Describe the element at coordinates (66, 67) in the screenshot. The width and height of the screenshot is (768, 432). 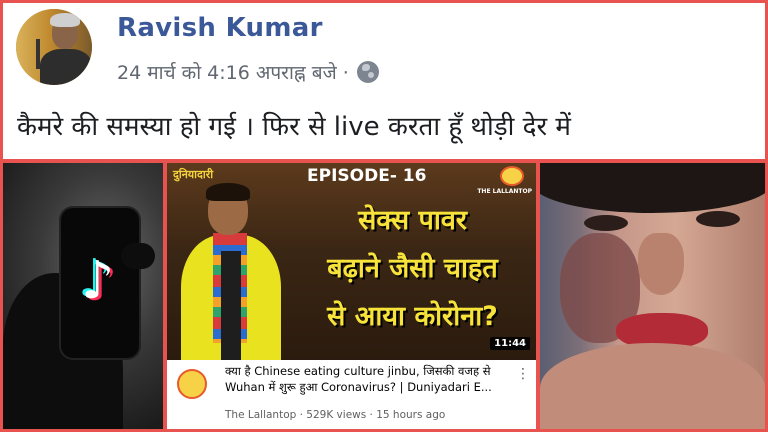
I see `avatar-body` at that location.